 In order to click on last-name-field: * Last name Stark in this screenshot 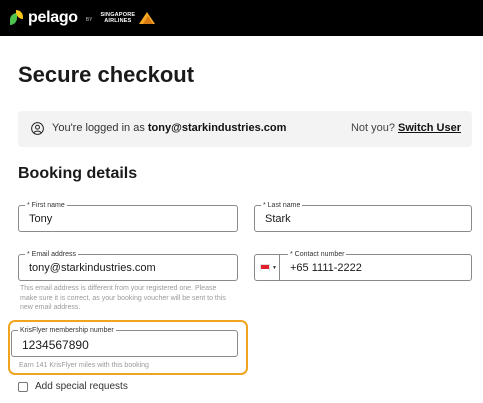, I will do `click(363, 216)`.